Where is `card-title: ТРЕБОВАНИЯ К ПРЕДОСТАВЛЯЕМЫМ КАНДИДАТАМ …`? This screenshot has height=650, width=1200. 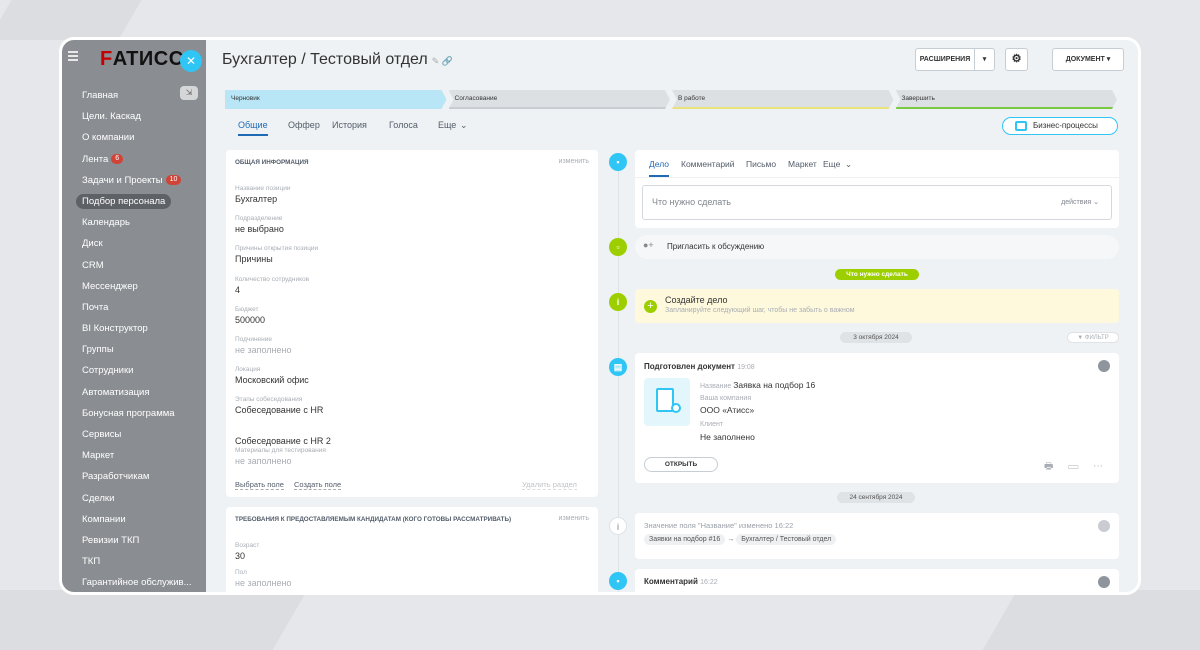 card-title: ТРЕБОВАНИЯ К ПРЕДОСТАВЛЯЕМЫМ КАНДИДАТАМ … is located at coordinates (373, 519).